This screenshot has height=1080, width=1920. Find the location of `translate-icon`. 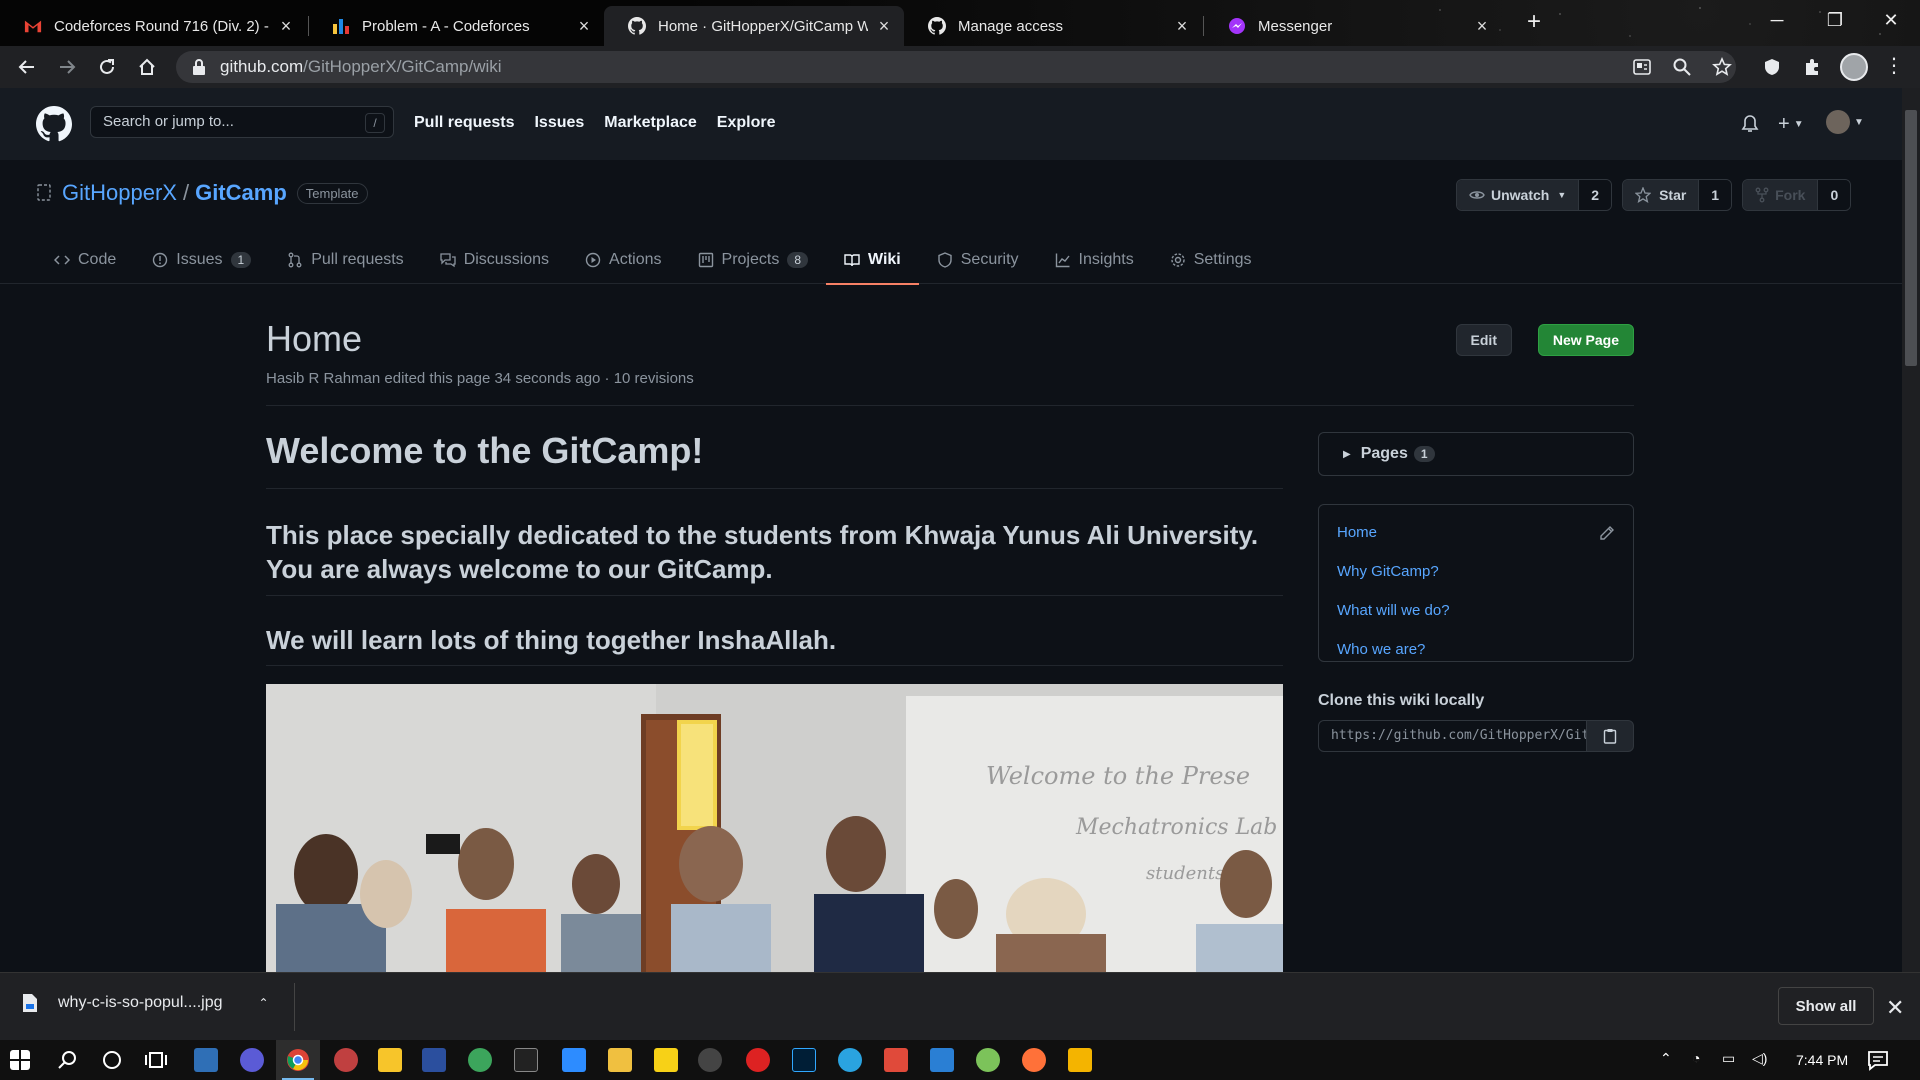

translate-icon is located at coordinates (1642, 67).